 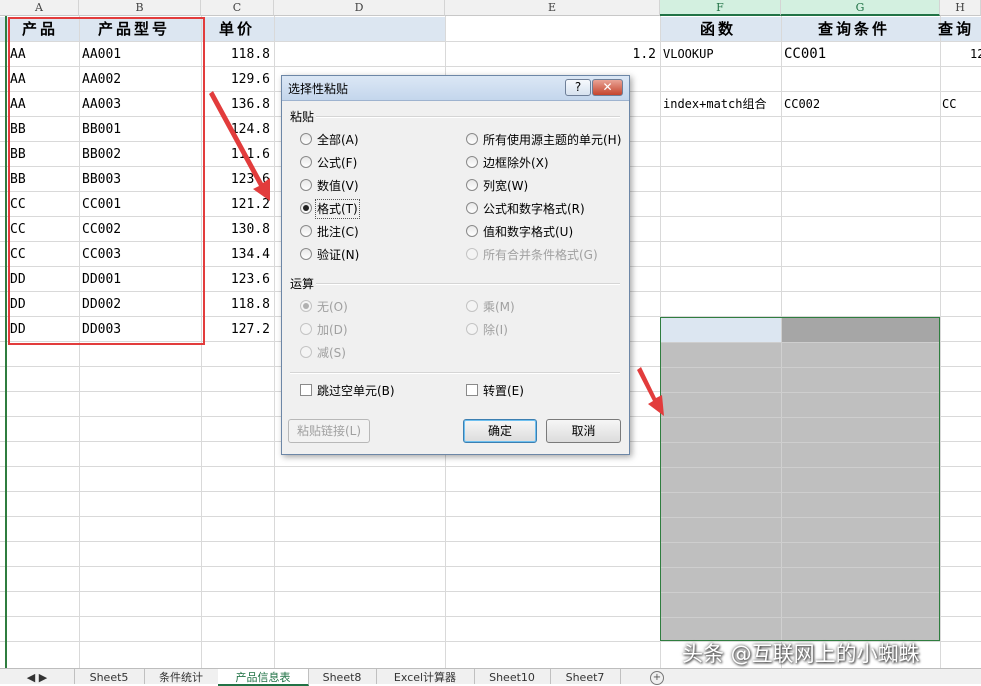 What do you see at coordinates (800, 479) in the screenshot?
I see `target-range-selection` at bounding box center [800, 479].